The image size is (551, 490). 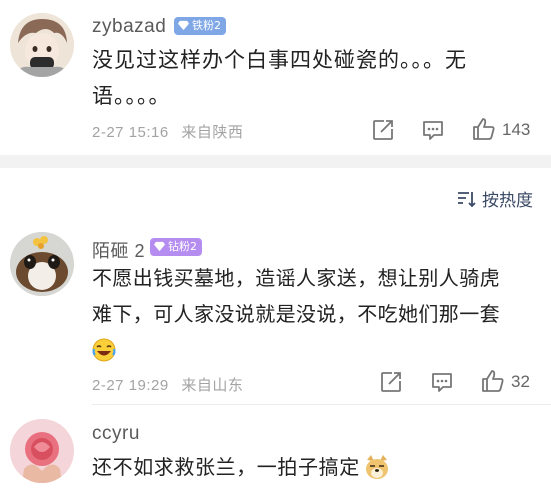 I want to click on comment-text: 还不如求救张兰，一拍子搞定, so click(x=241, y=467).